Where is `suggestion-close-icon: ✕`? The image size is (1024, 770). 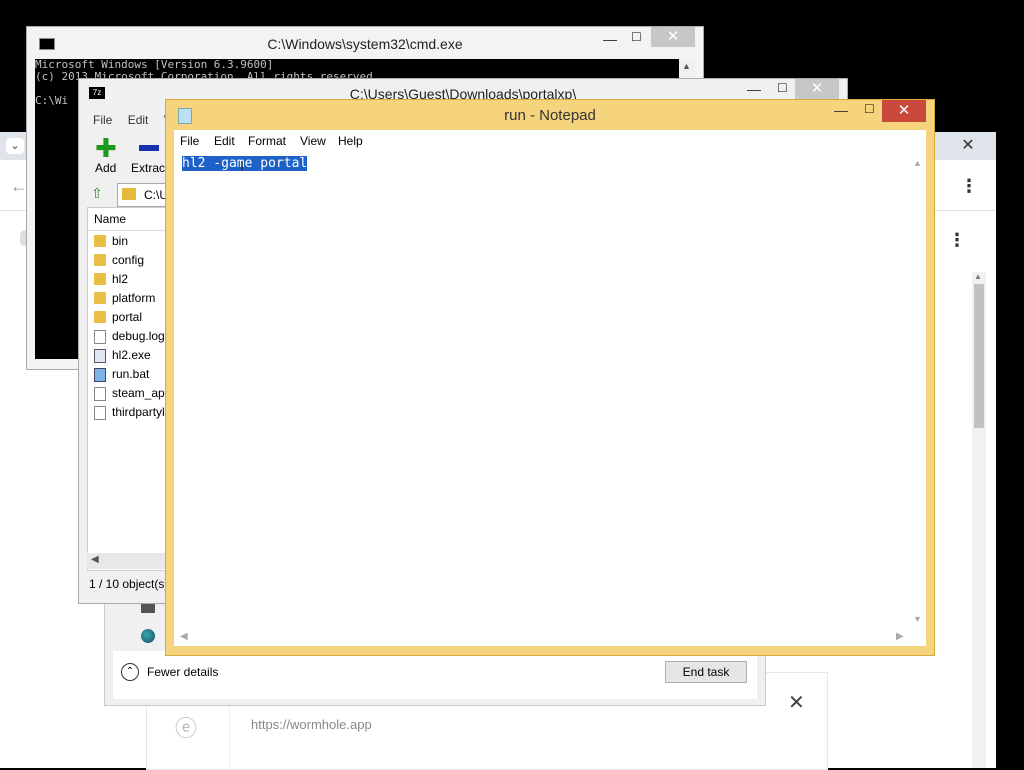
suggestion-close-icon: ✕ is located at coordinates (796, 702).